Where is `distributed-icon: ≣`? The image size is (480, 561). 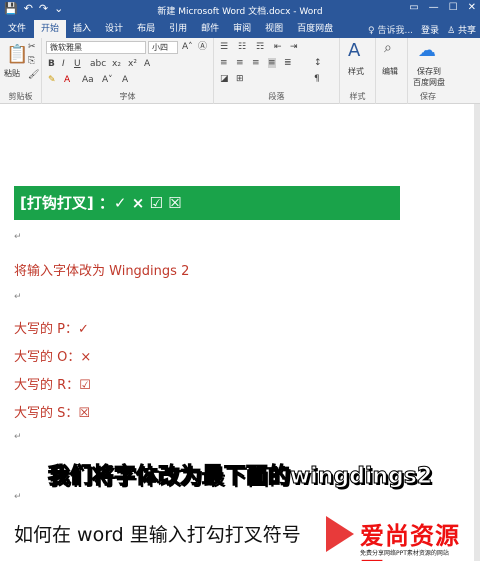 distributed-icon: ≣ is located at coordinates (288, 63).